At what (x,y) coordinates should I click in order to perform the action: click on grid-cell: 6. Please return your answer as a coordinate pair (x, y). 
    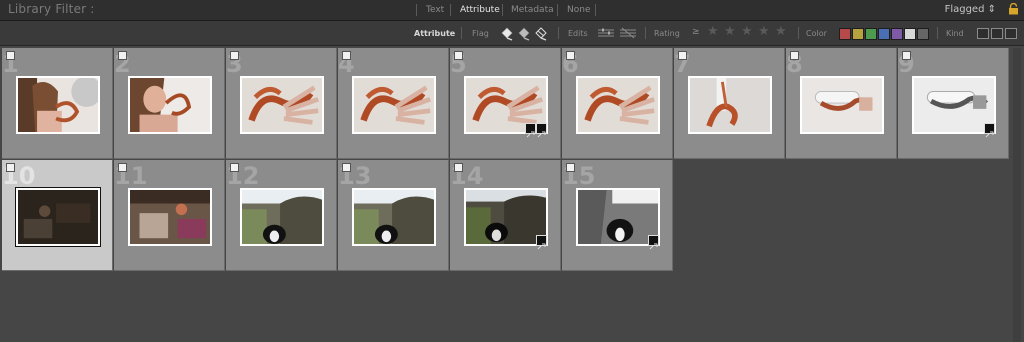
    Looking at the image, I should click on (617, 103).